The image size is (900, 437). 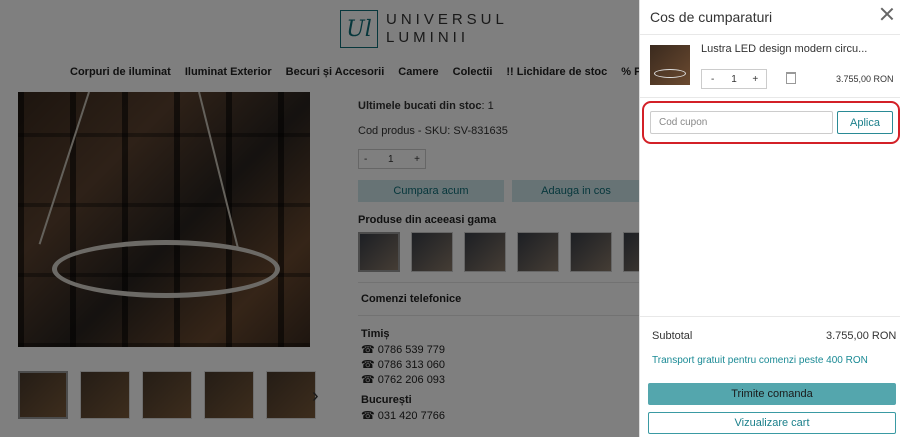 What do you see at coordinates (670, 65) in the screenshot?
I see `cart-item-image` at bounding box center [670, 65].